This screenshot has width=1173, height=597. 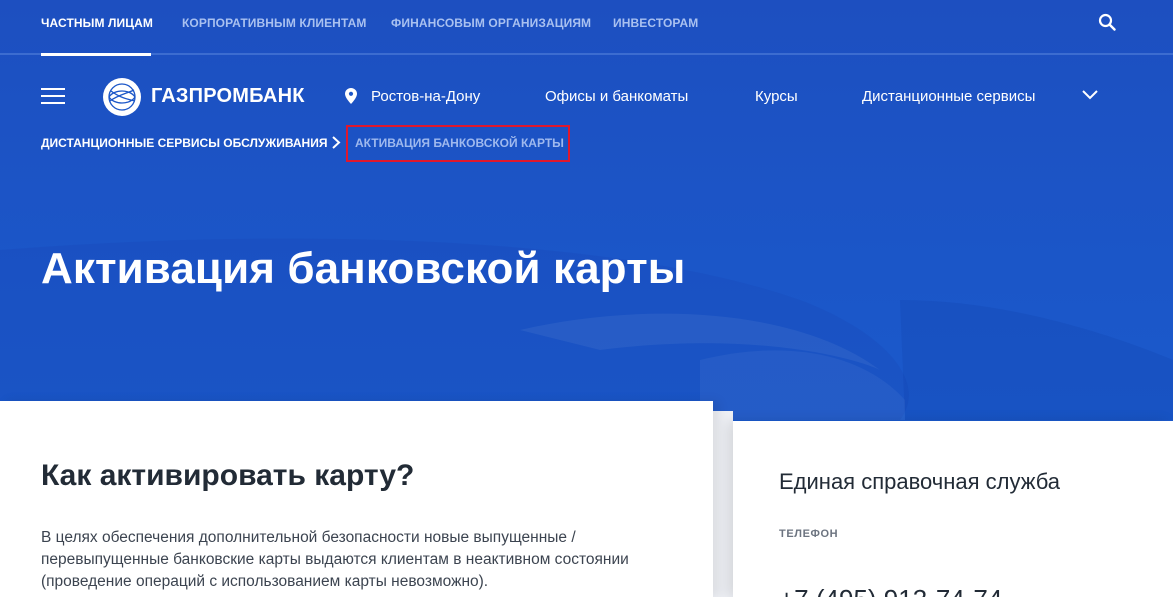 What do you see at coordinates (336, 142) in the screenshot?
I see `chevron-right-icon` at bounding box center [336, 142].